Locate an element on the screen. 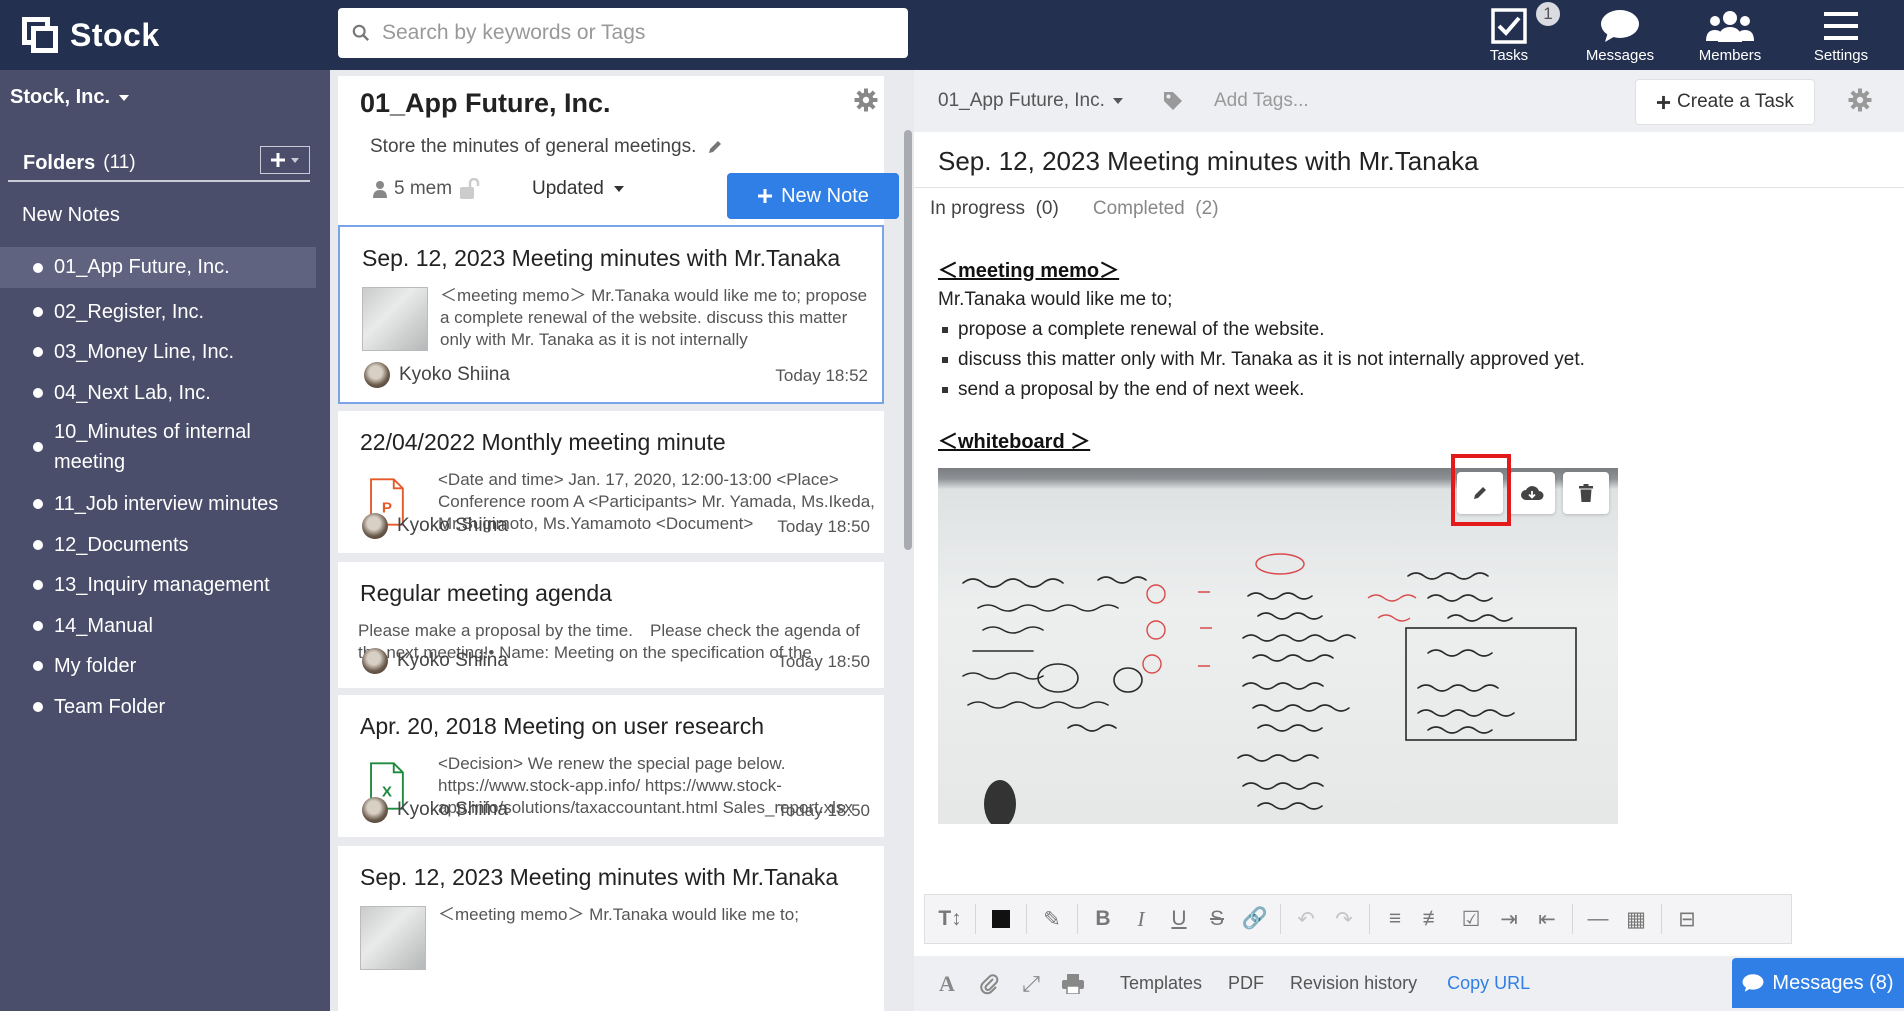 Image resolution: width=1904 pixels, height=1011 pixels. search-box is located at coordinates (623, 33).